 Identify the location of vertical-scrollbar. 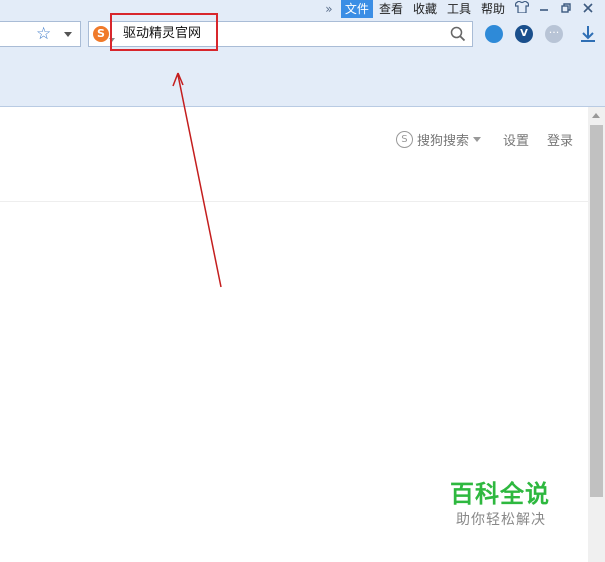
(596, 334).